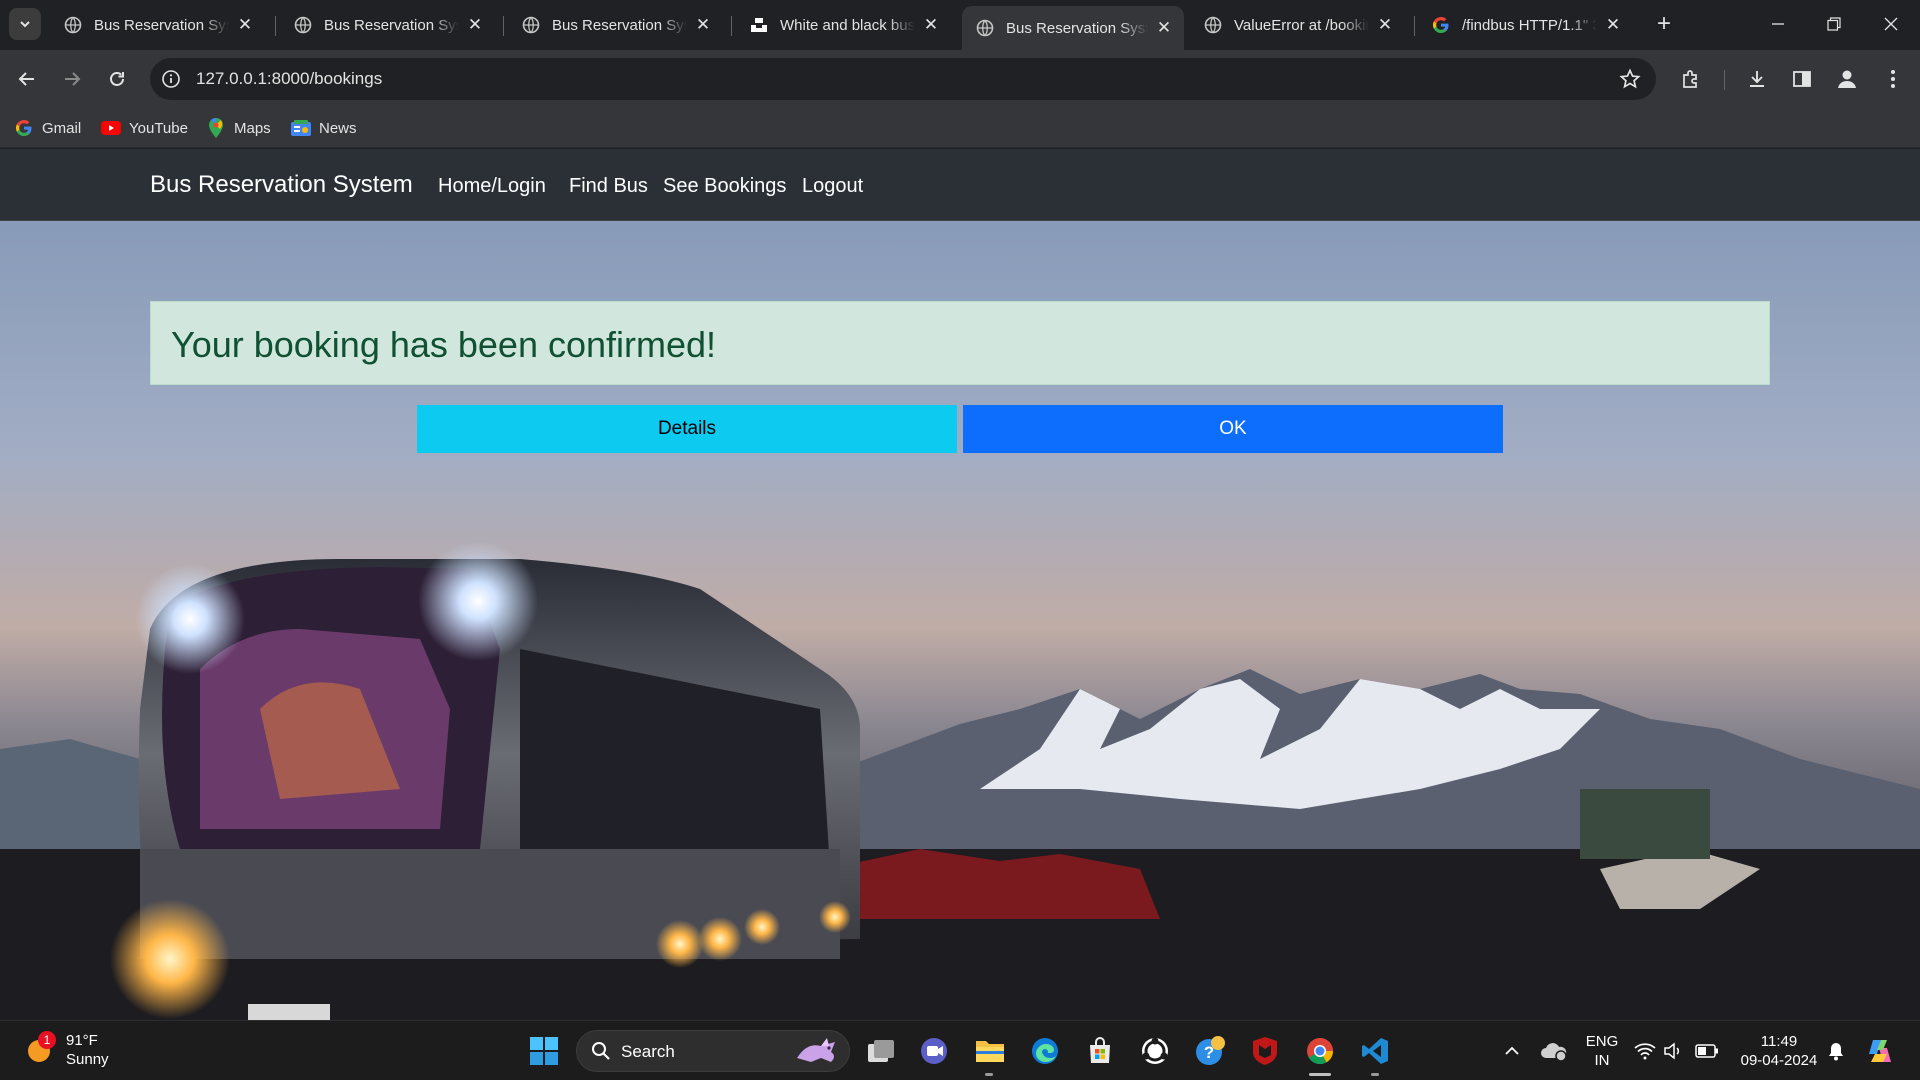  I want to click on back-button, so click(27, 79).